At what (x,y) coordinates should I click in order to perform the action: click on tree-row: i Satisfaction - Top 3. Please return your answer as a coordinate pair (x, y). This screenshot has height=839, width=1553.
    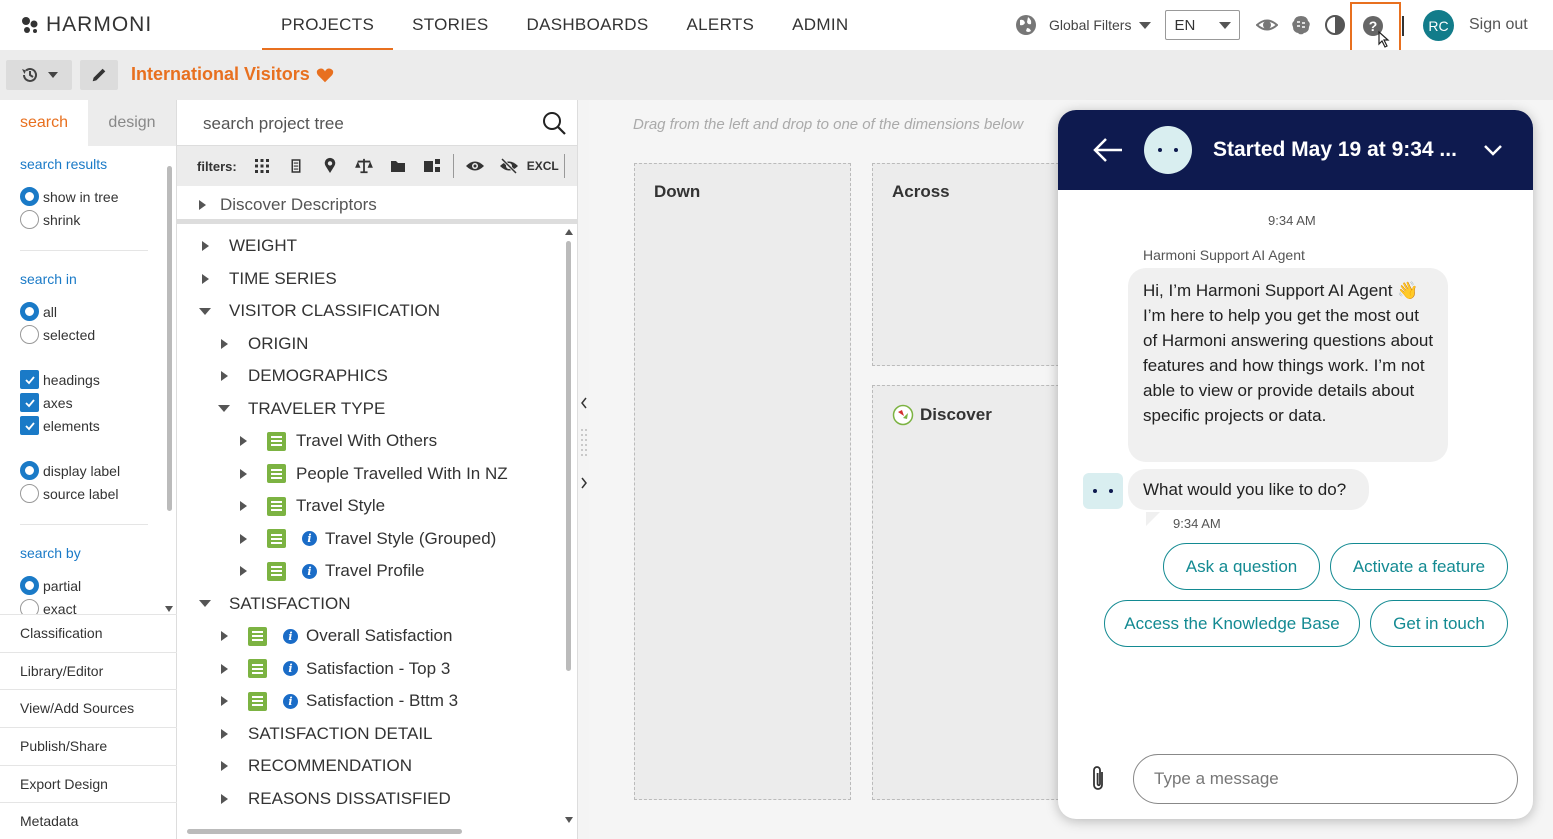
    Looking at the image, I should click on (334, 669).